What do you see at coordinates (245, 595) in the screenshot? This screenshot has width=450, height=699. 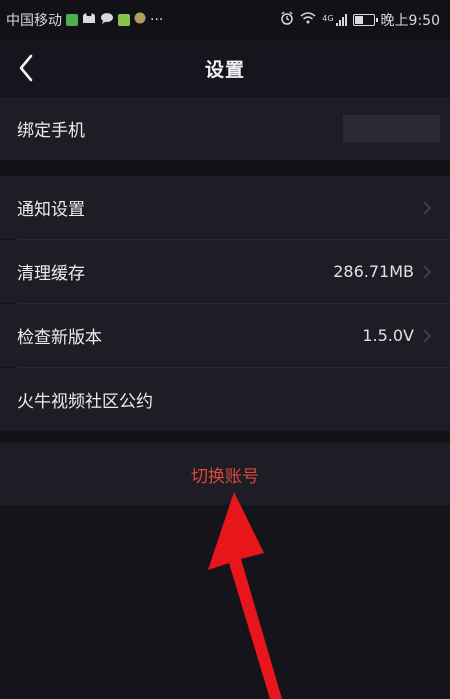 I see `annotation-arrow-icon` at bounding box center [245, 595].